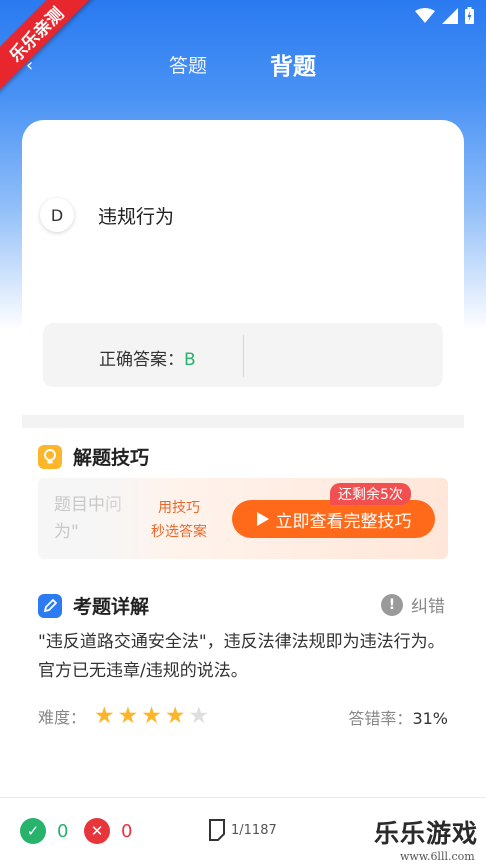 Image resolution: width=486 pixels, height=864 pixels. I want to click on lightbulb-icon, so click(50, 456).